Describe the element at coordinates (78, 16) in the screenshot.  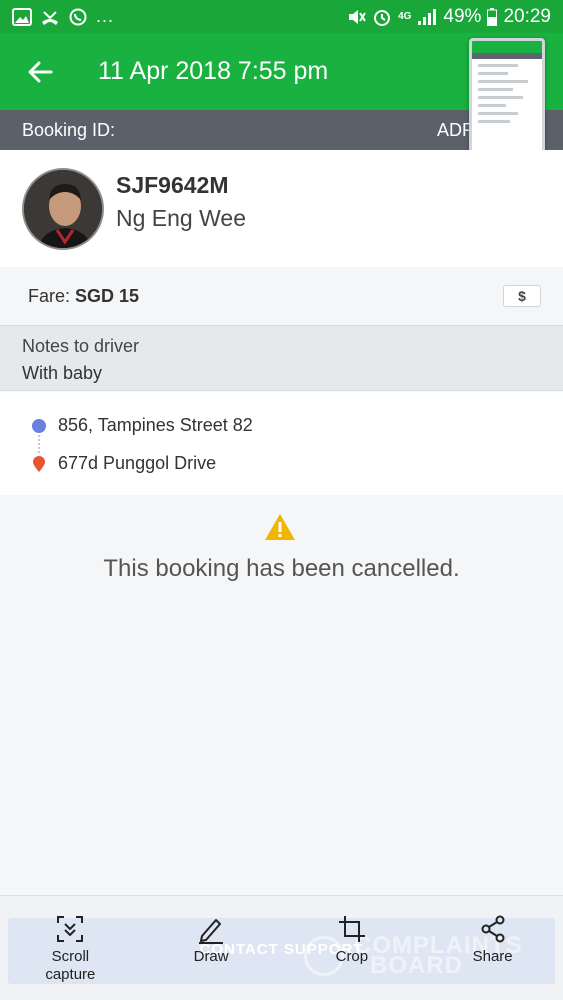
I see `whatsapp-icon` at that location.